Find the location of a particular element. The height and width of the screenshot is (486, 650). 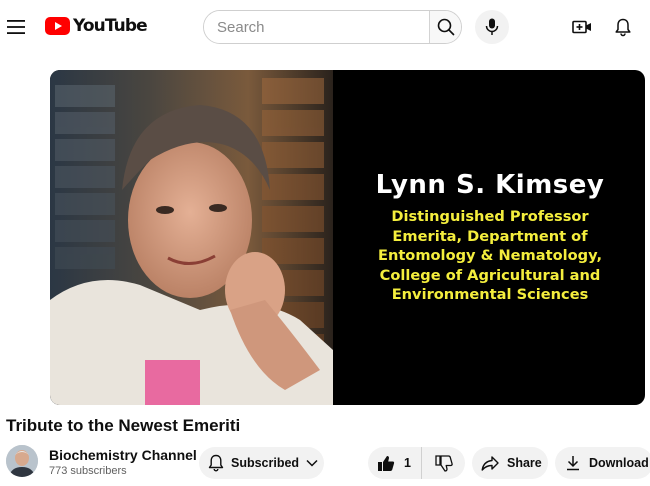

search-box is located at coordinates (332, 27).